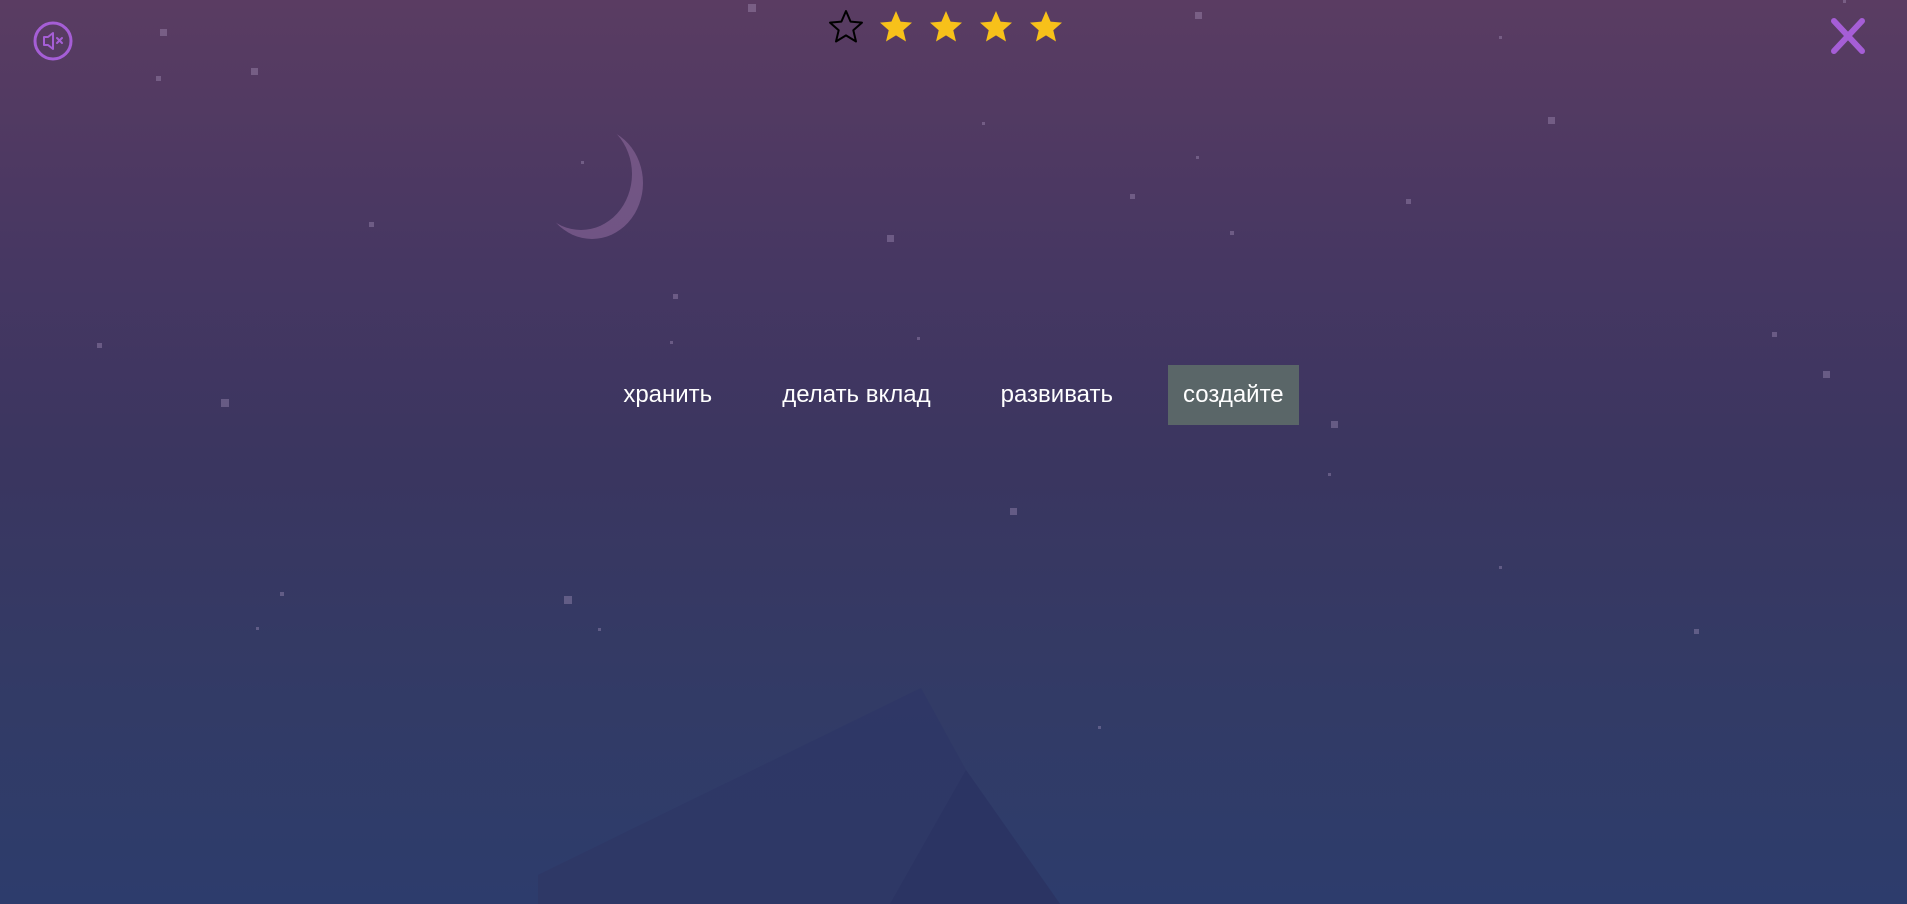 This screenshot has width=1907, height=904. Describe the element at coordinates (846, 26) in the screenshot. I see `empty-star-icon` at that location.